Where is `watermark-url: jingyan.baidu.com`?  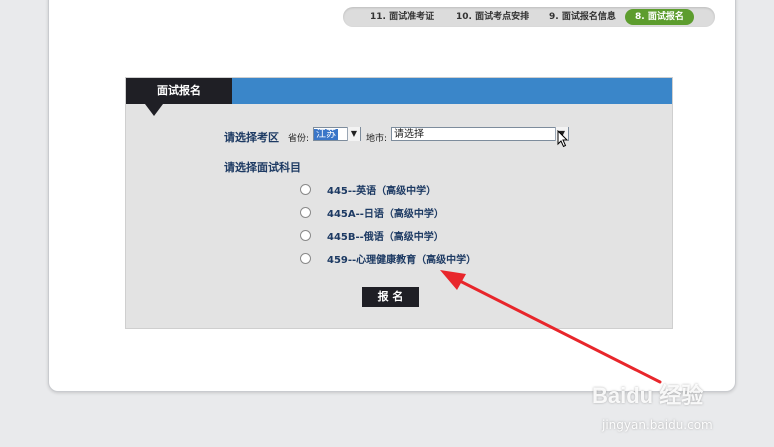
watermark-url: jingyan.baidu.com is located at coordinates (657, 425).